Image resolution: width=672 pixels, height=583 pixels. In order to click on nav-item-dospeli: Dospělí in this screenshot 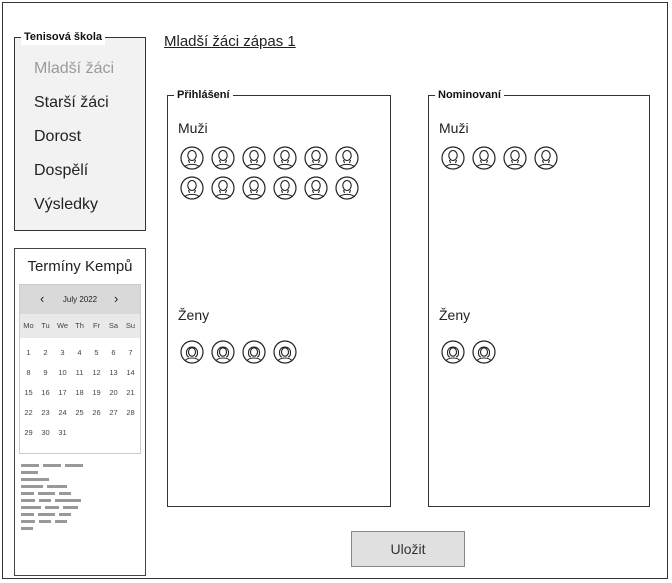, I will do `click(61, 171)`.